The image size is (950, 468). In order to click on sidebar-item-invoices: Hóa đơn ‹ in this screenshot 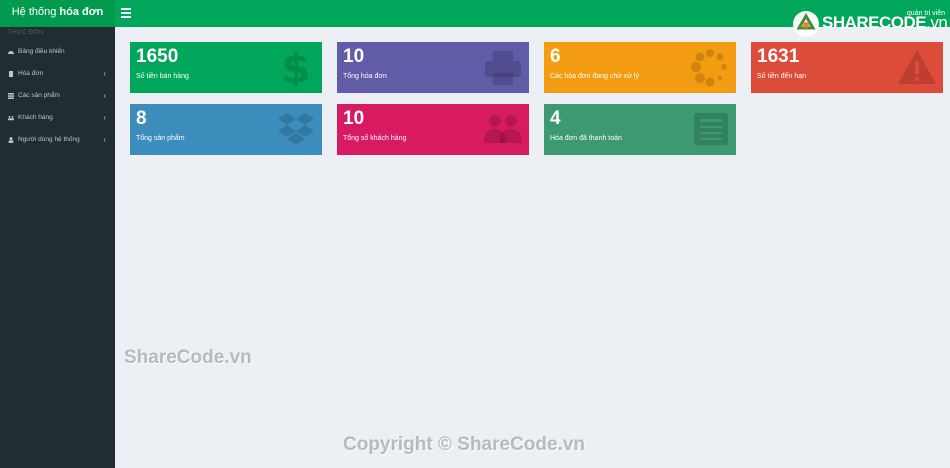, I will do `click(57, 74)`.